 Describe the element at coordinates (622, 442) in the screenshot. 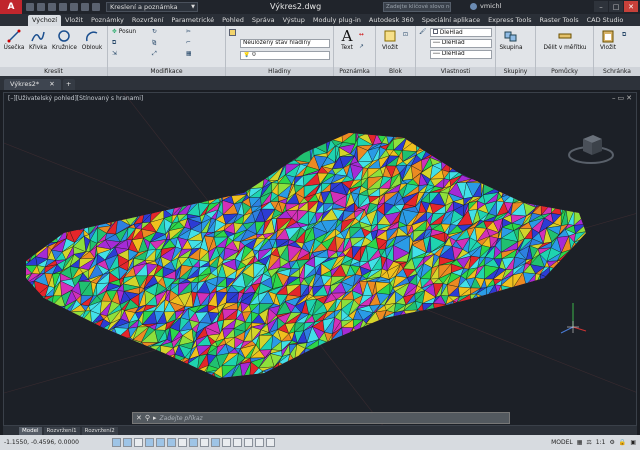

I see `lock-icon: 🔒` at that location.